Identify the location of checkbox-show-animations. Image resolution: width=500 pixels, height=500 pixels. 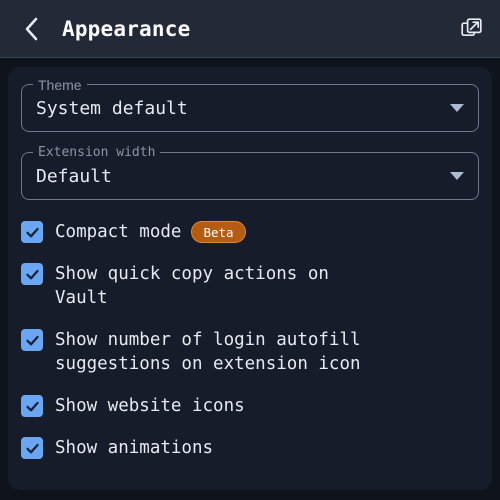
(32, 448).